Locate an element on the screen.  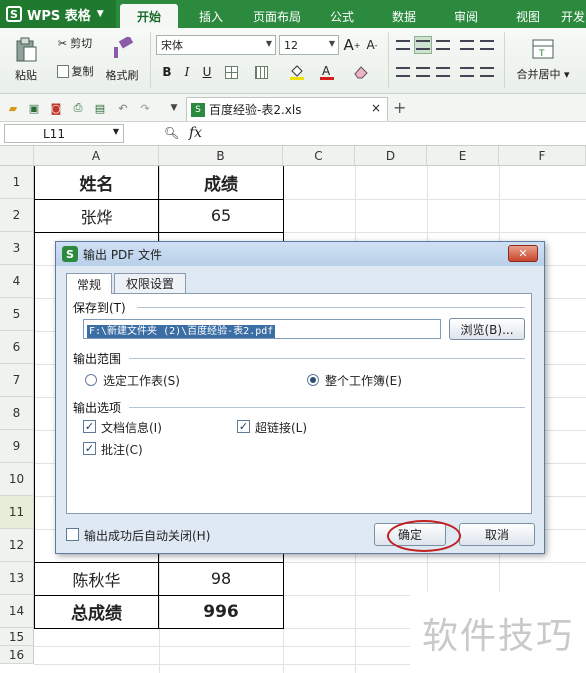
row-header-2: 2 is located at coordinates (17, 215).